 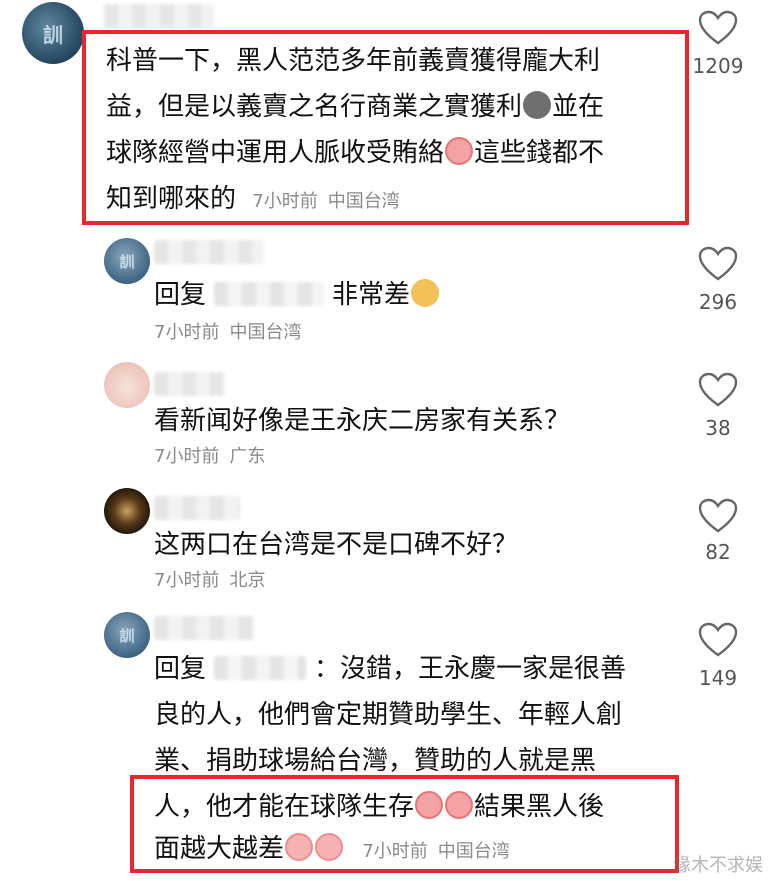 I want to click on comment-text-line: 人，他才能在球隊生存 結果黑人後, so click(x=379, y=806).